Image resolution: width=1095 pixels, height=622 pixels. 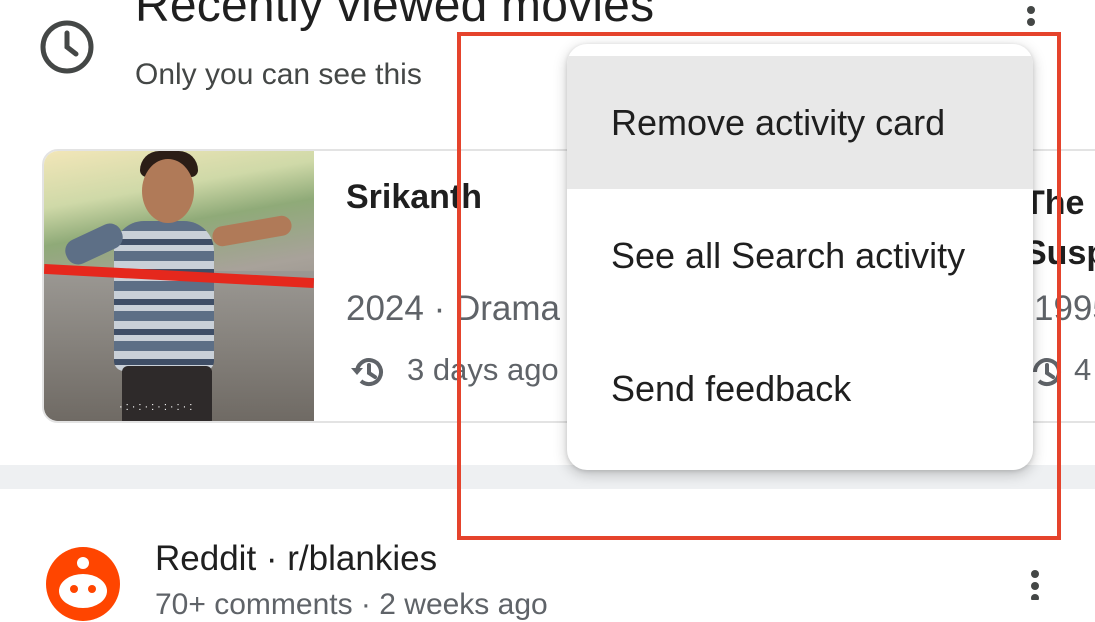 I want to click on reddit-subtitle: 70+ comments · 2 weeks ago, so click(x=351, y=604).